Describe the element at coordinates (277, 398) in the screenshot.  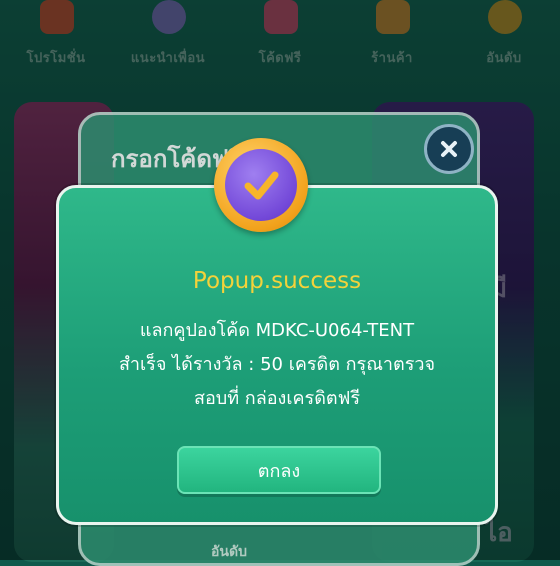
I see `popup-message-line: สอบที่ กล่องเครดิตฟรี` at that location.